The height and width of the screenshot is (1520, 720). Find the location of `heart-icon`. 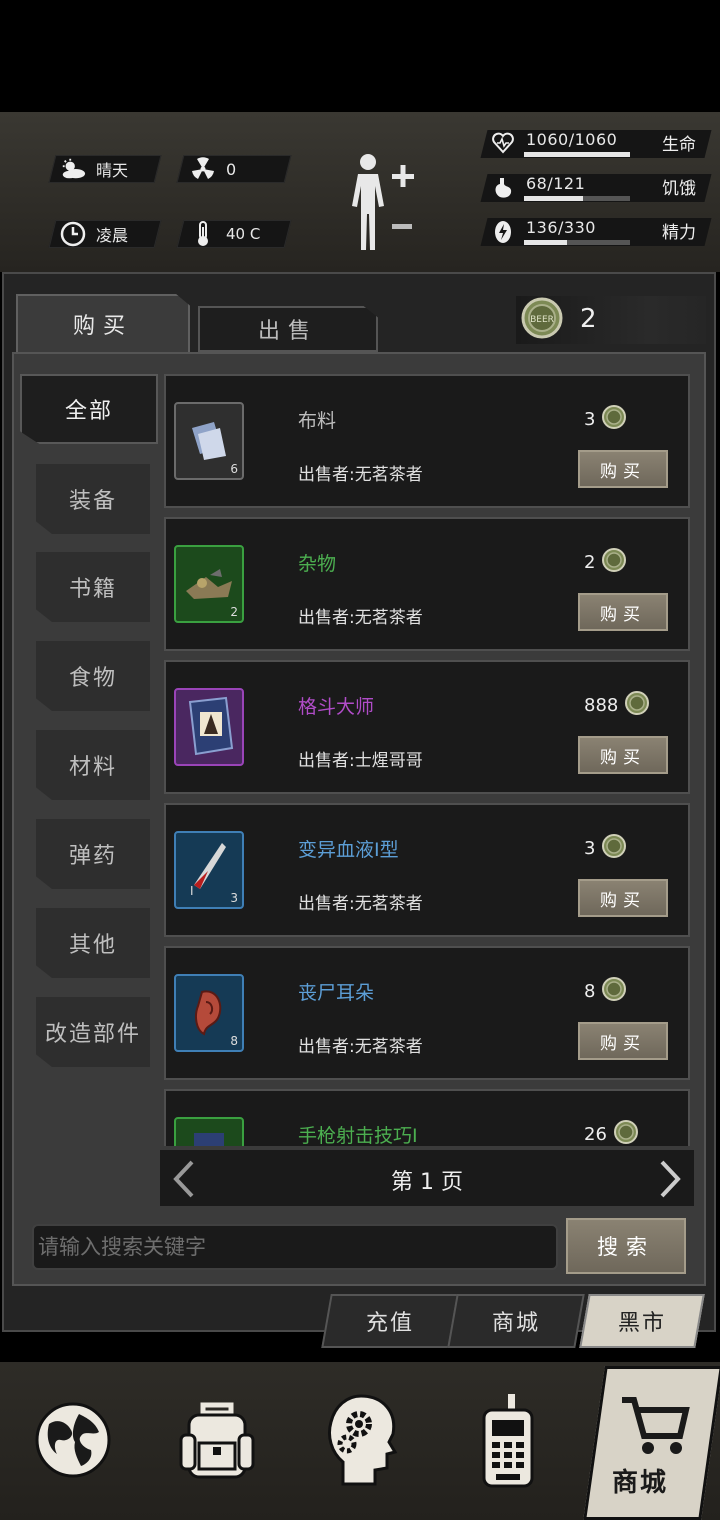

heart-icon is located at coordinates (503, 144).